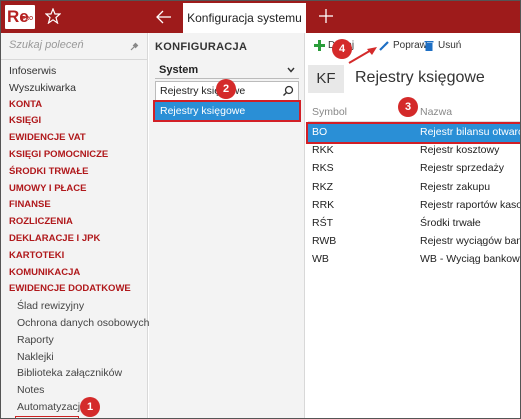  Describe the element at coordinates (288, 91) in the screenshot. I see `search-icon` at that location.